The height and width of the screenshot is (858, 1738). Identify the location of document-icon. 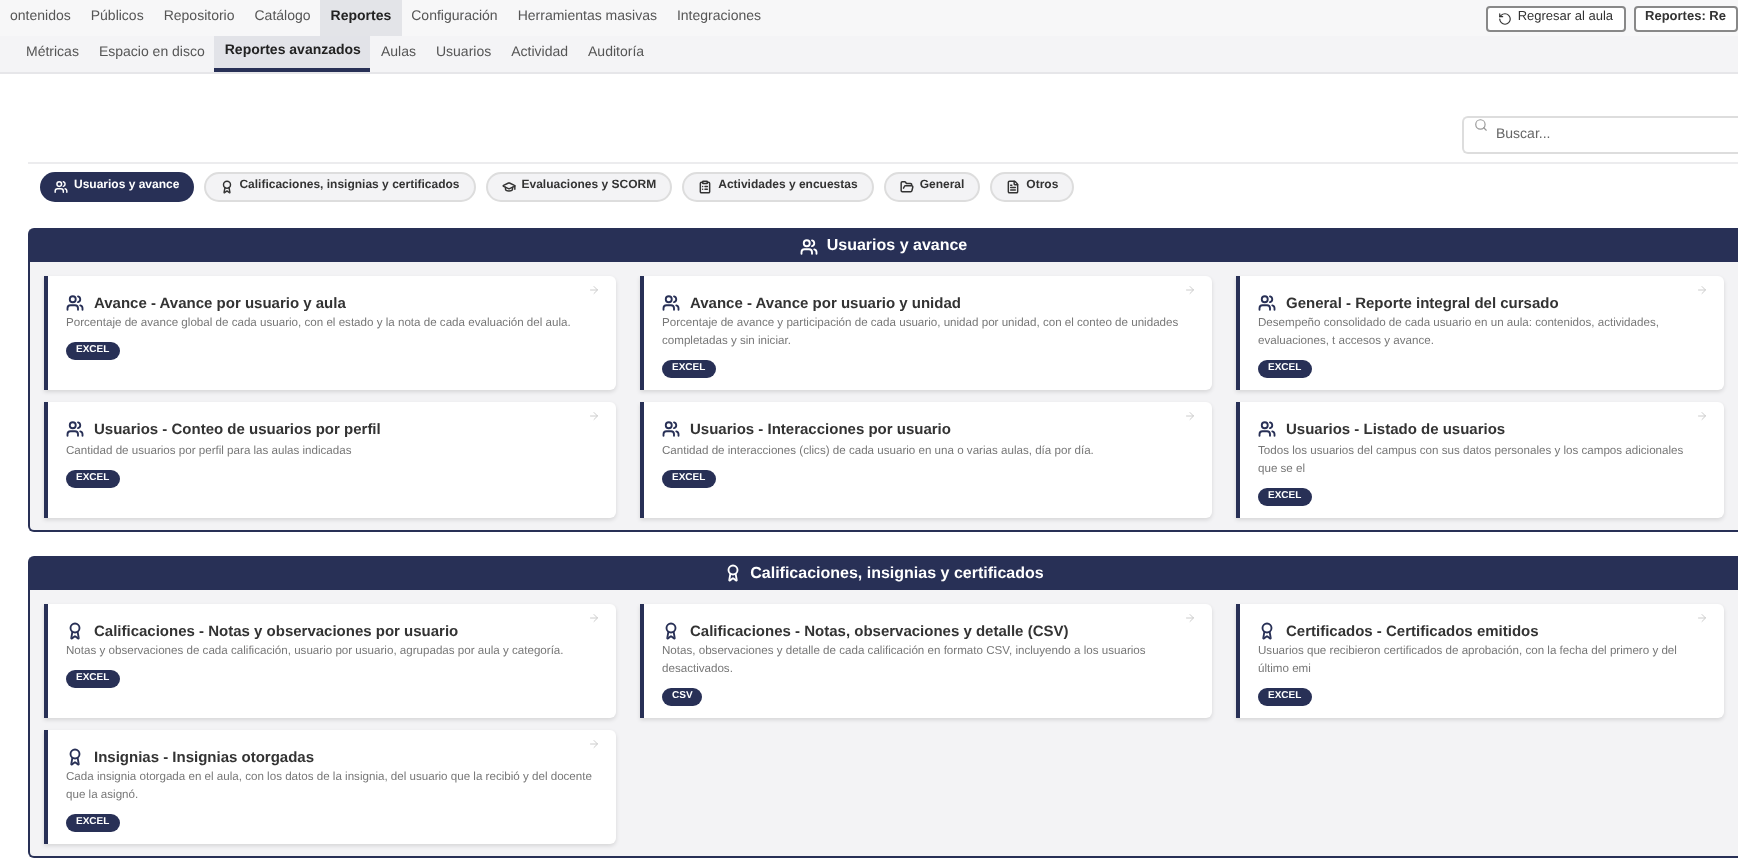
(1013, 187).